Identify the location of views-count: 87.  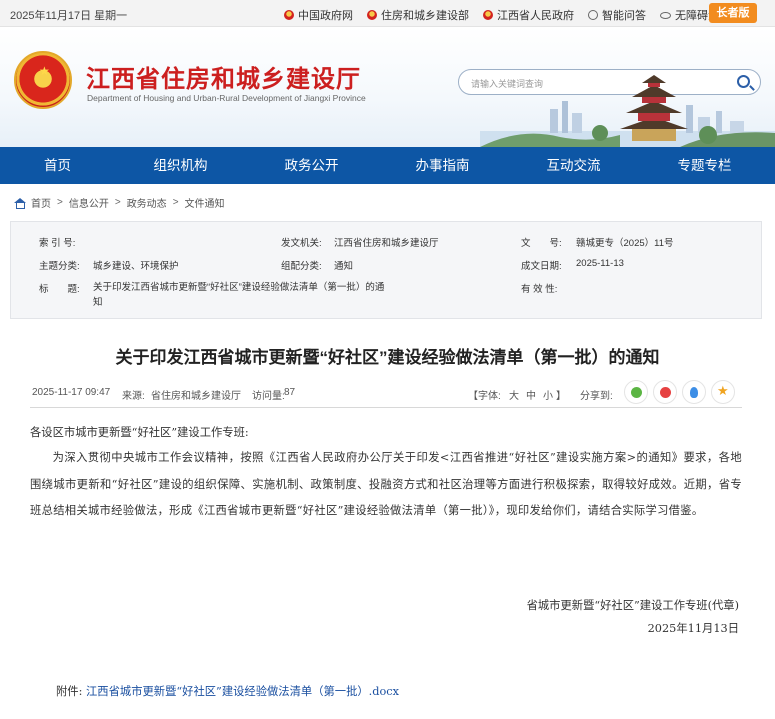
(290, 392).